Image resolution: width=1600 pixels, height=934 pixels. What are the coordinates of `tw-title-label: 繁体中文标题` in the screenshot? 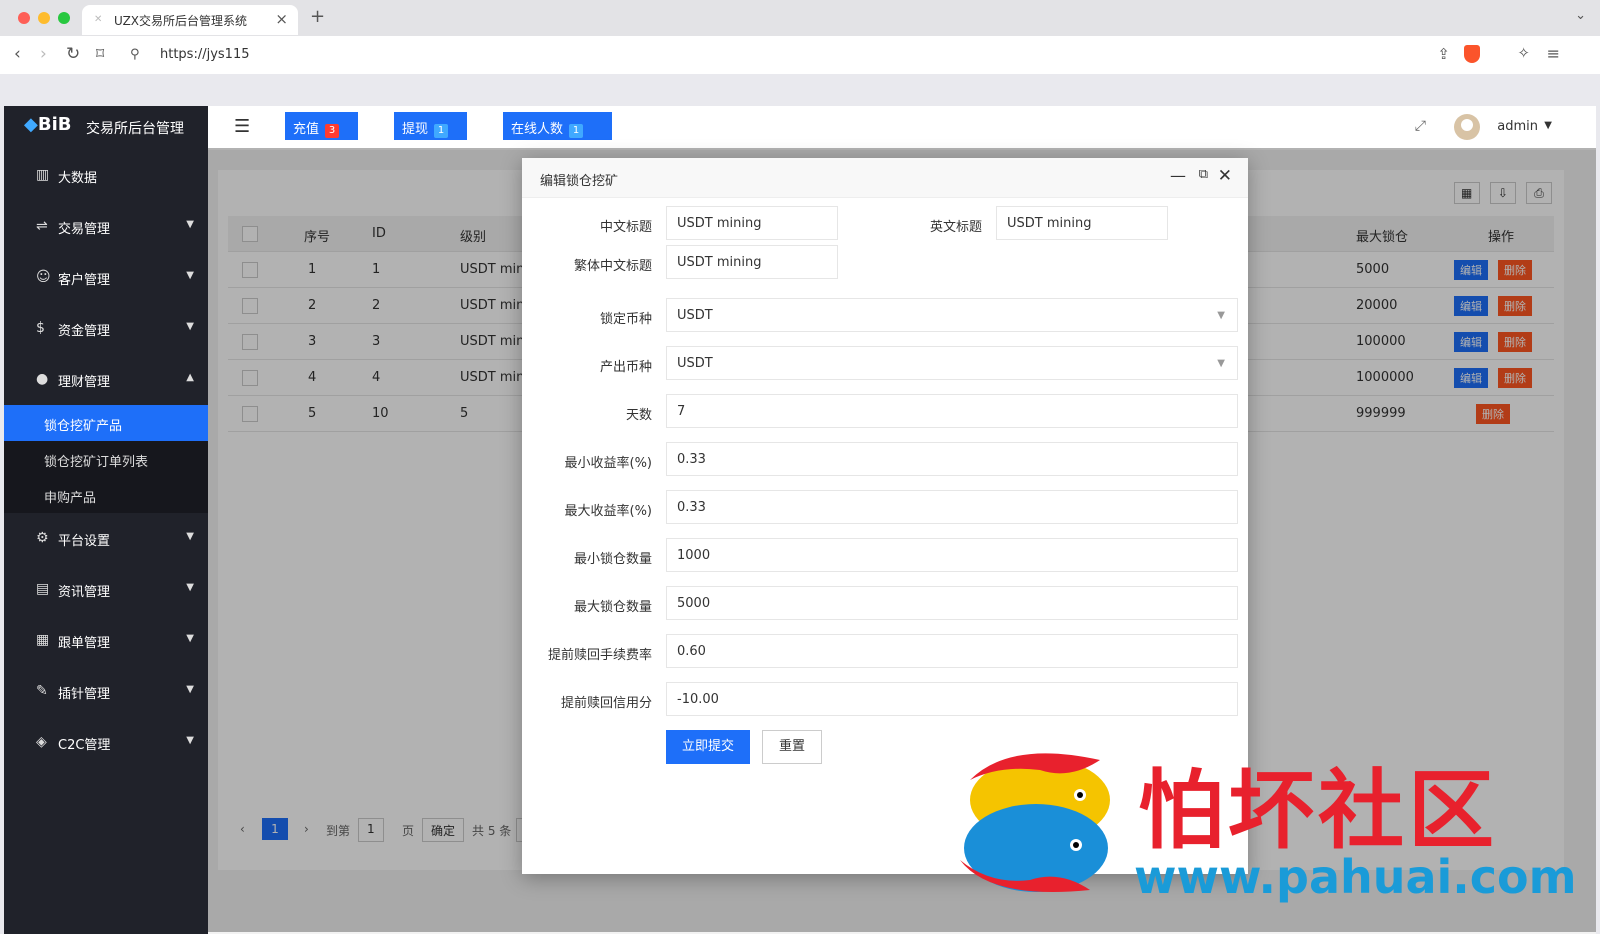 It's located at (612, 266).